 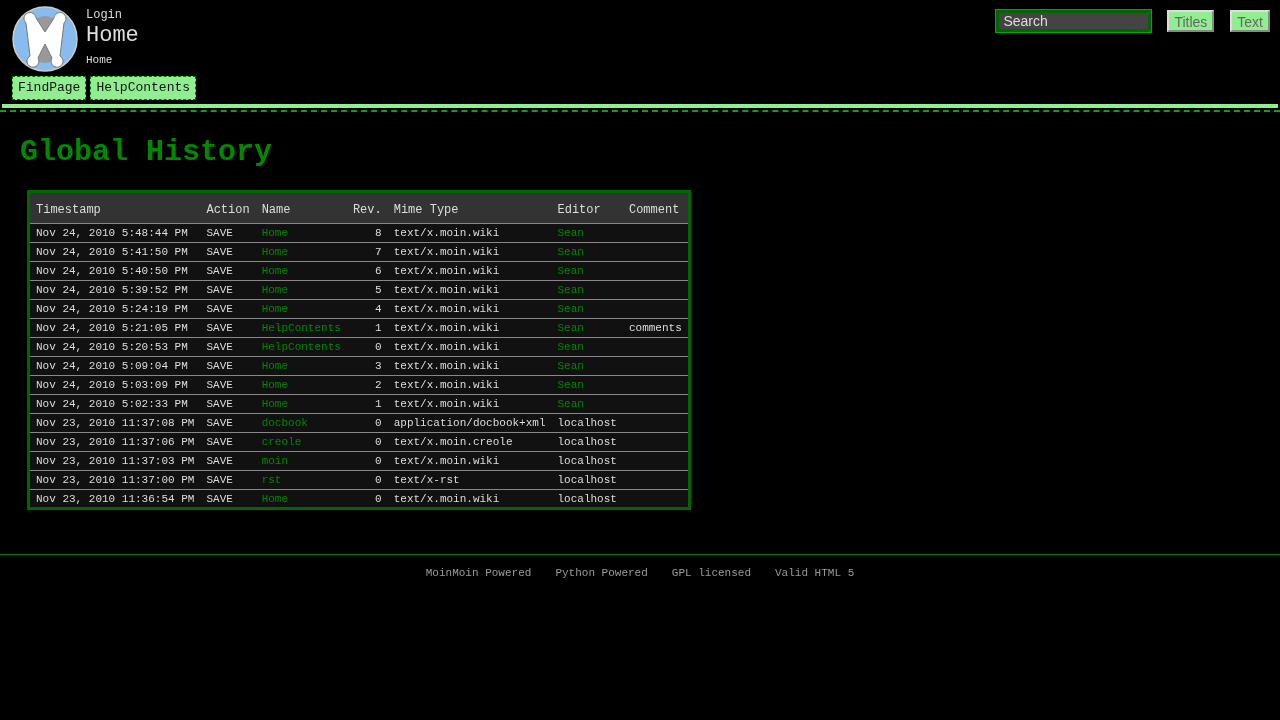 What do you see at coordinates (469, 441) in the screenshot?
I see `table-cell: text/x.moin.creole` at bounding box center [469, 441].